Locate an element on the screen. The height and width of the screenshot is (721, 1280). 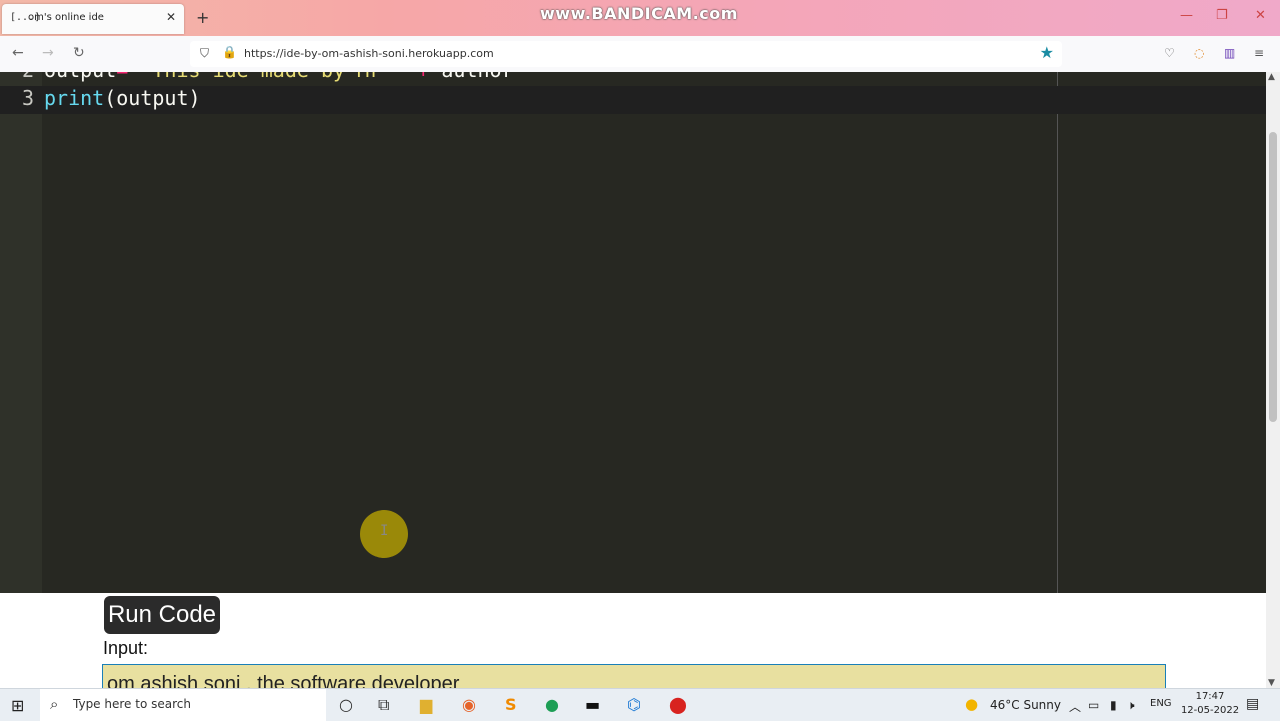
search-icon: ⌕ is located at coordinates (54, 704).